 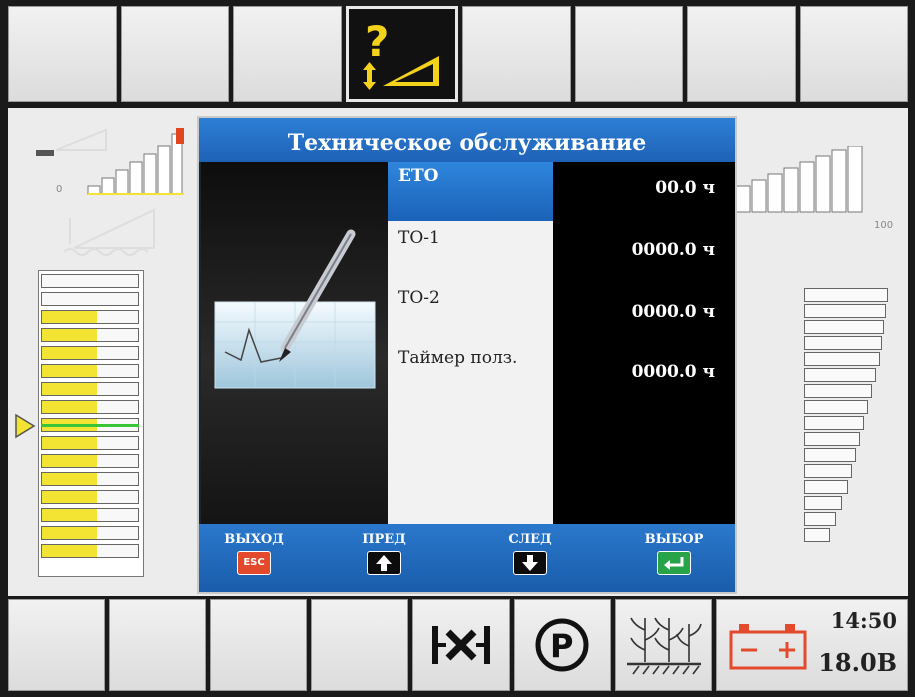 What do you see at coordinates (673, 312) in the screenshot?
I see `maintenance-value-to2: 0000.0 ч` at bounding box center [673, 312].